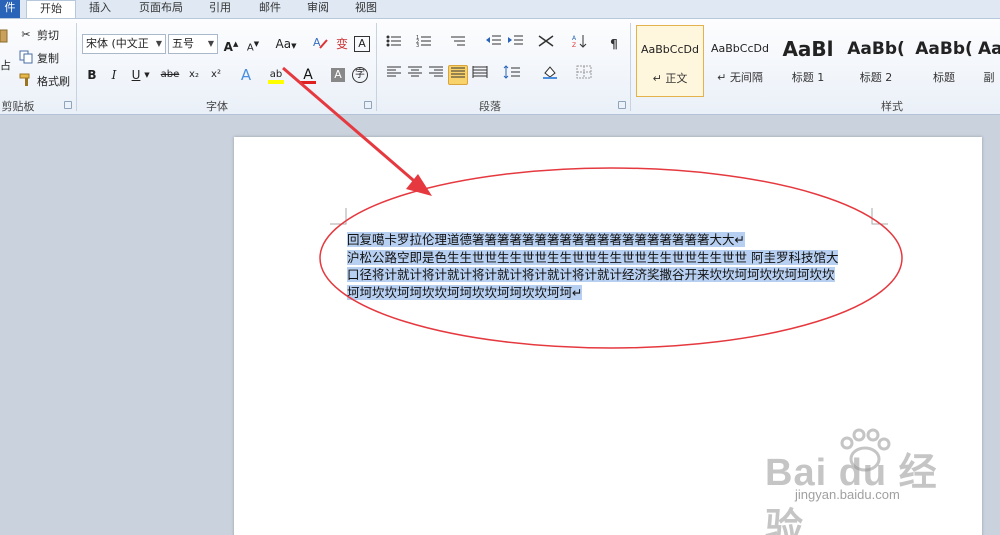 This screenshot has width=1000, height=535. Describe the element at coordinates (860, 481) in the screenshot. I see `baidu-watermark: Bai du 经验 jingyan.baidu.com` at that location.